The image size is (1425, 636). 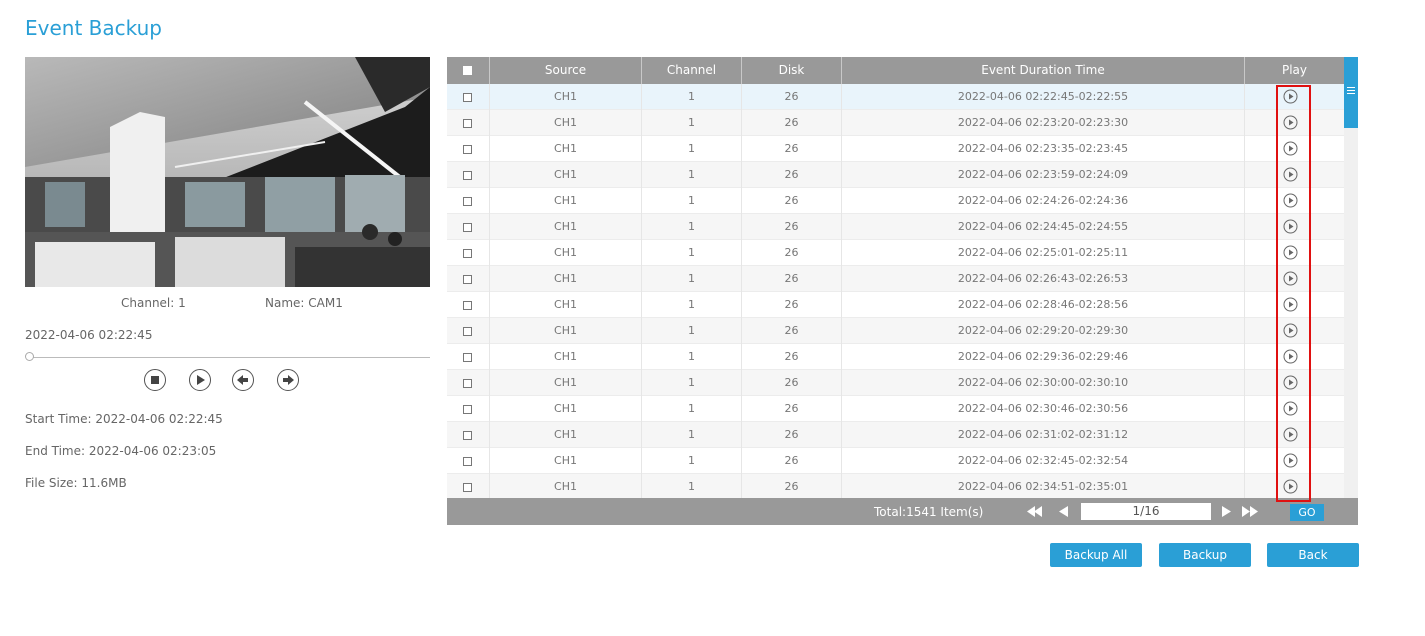 I want to click on next-page-icon, so click(x=1226, y=511).